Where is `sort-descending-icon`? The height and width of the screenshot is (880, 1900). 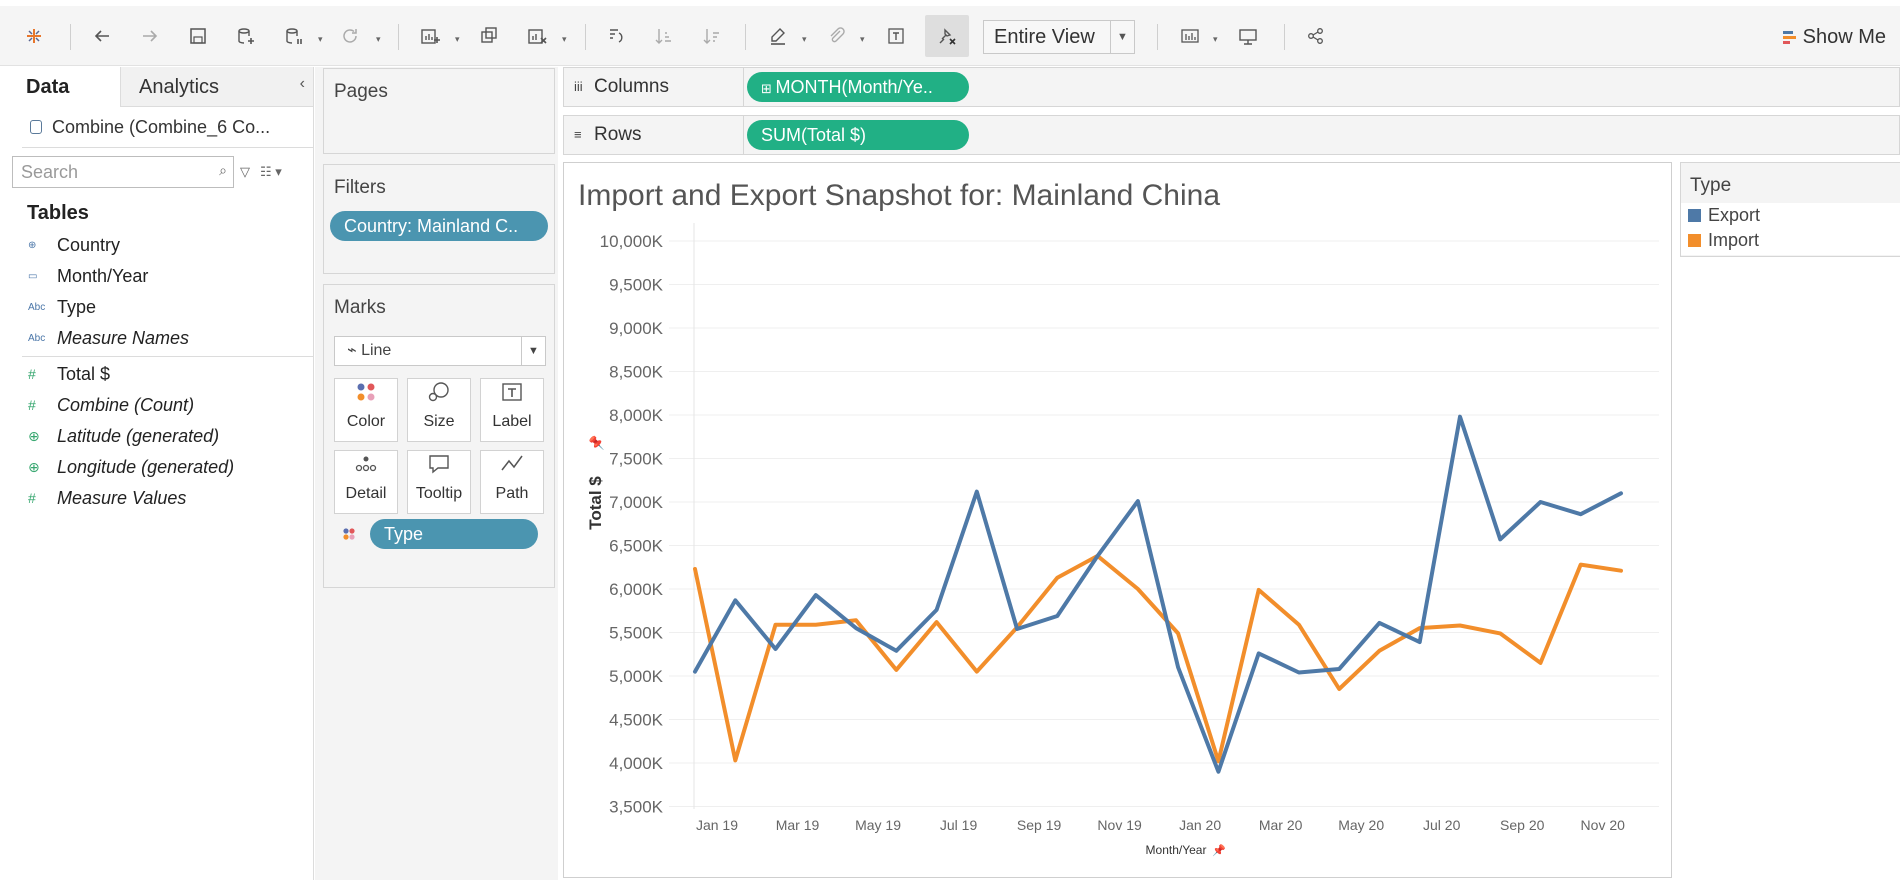 sort-descending-icon is located at coordinates (712, 36).